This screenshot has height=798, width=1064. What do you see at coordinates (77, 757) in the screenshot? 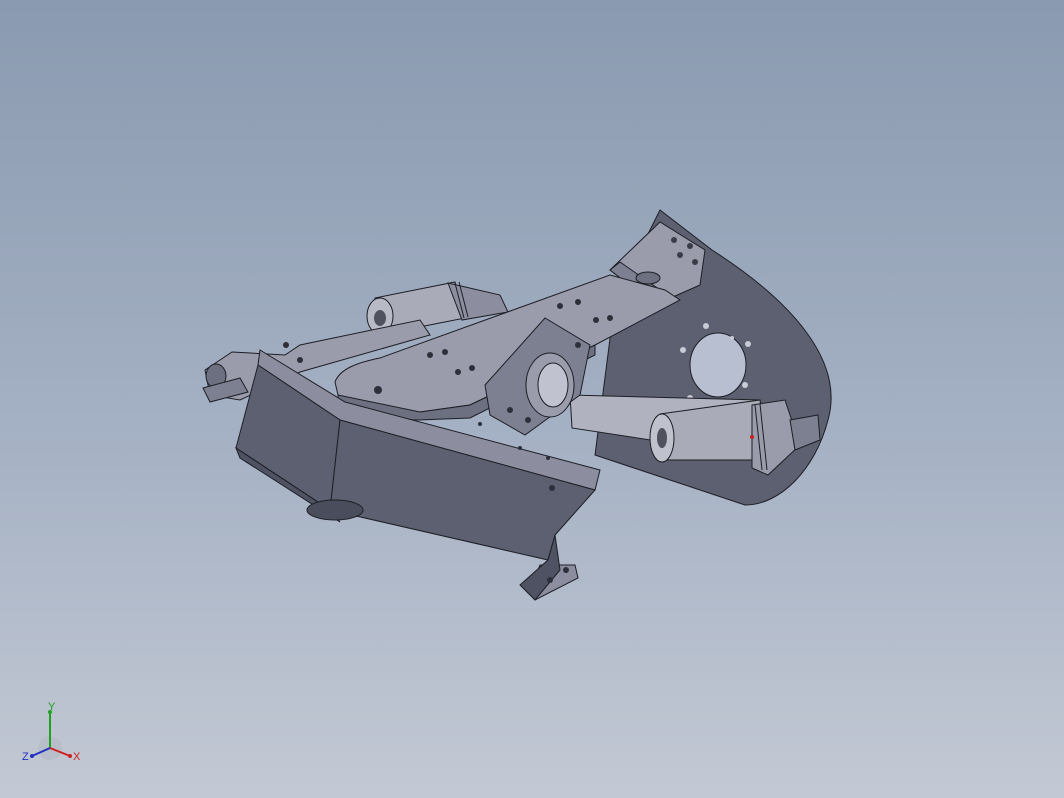
I see `x-axis-label: X` at bounding box center [77, 757].